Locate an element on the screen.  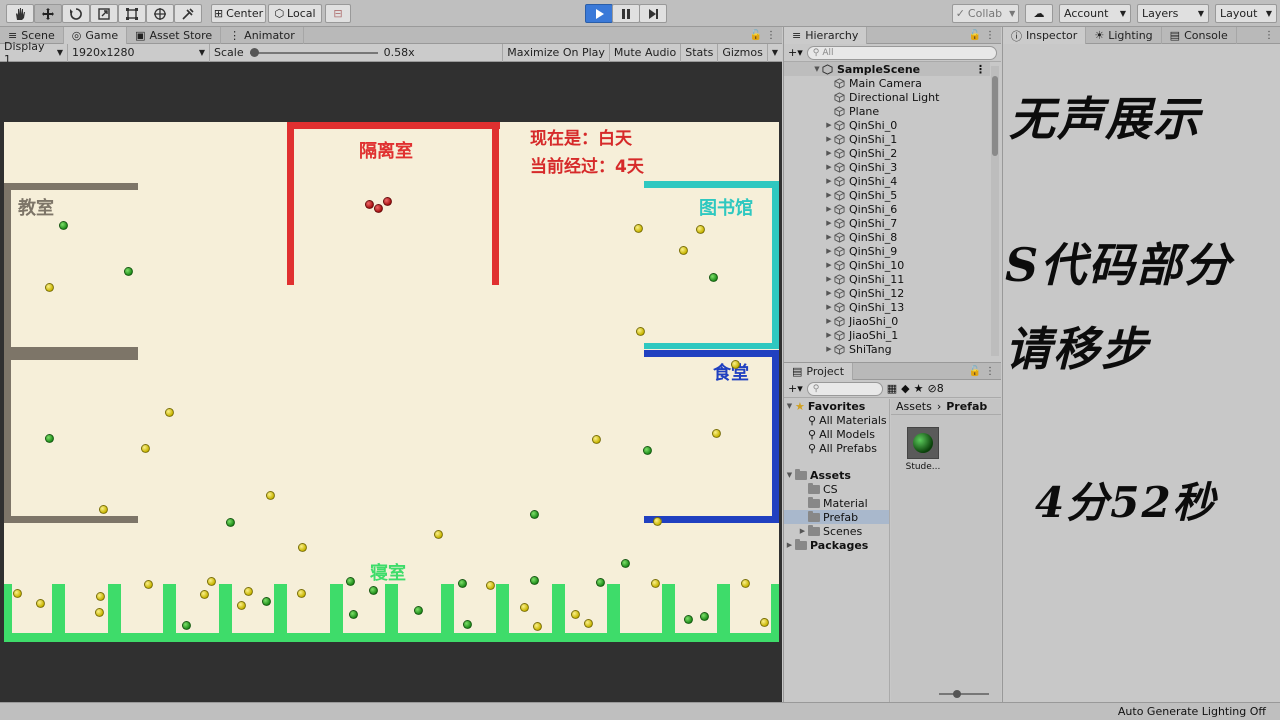
filter-type-icon: ▦ is located at coordinates (892, 388).